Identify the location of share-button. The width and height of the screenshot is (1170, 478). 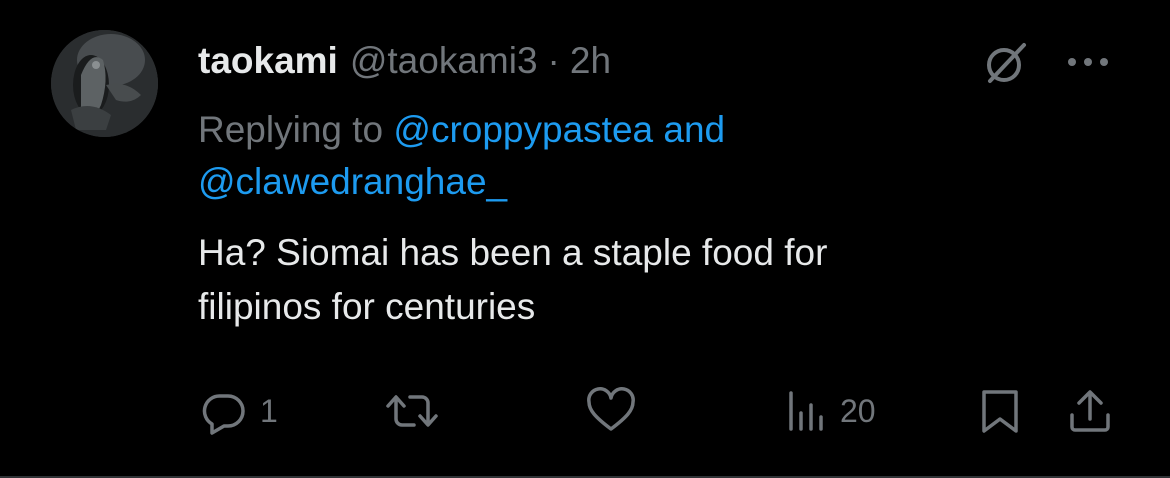
(1090, 411).